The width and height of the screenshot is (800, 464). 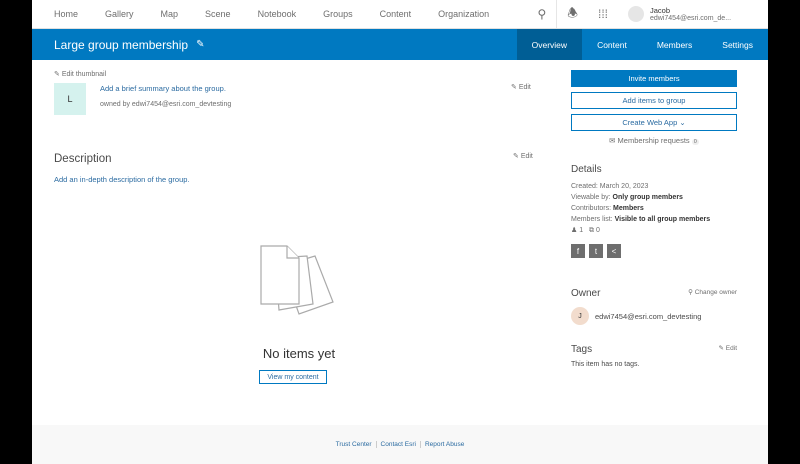 I want to click on chevron-down-icon: ⌄, so click(x=682, y=122).